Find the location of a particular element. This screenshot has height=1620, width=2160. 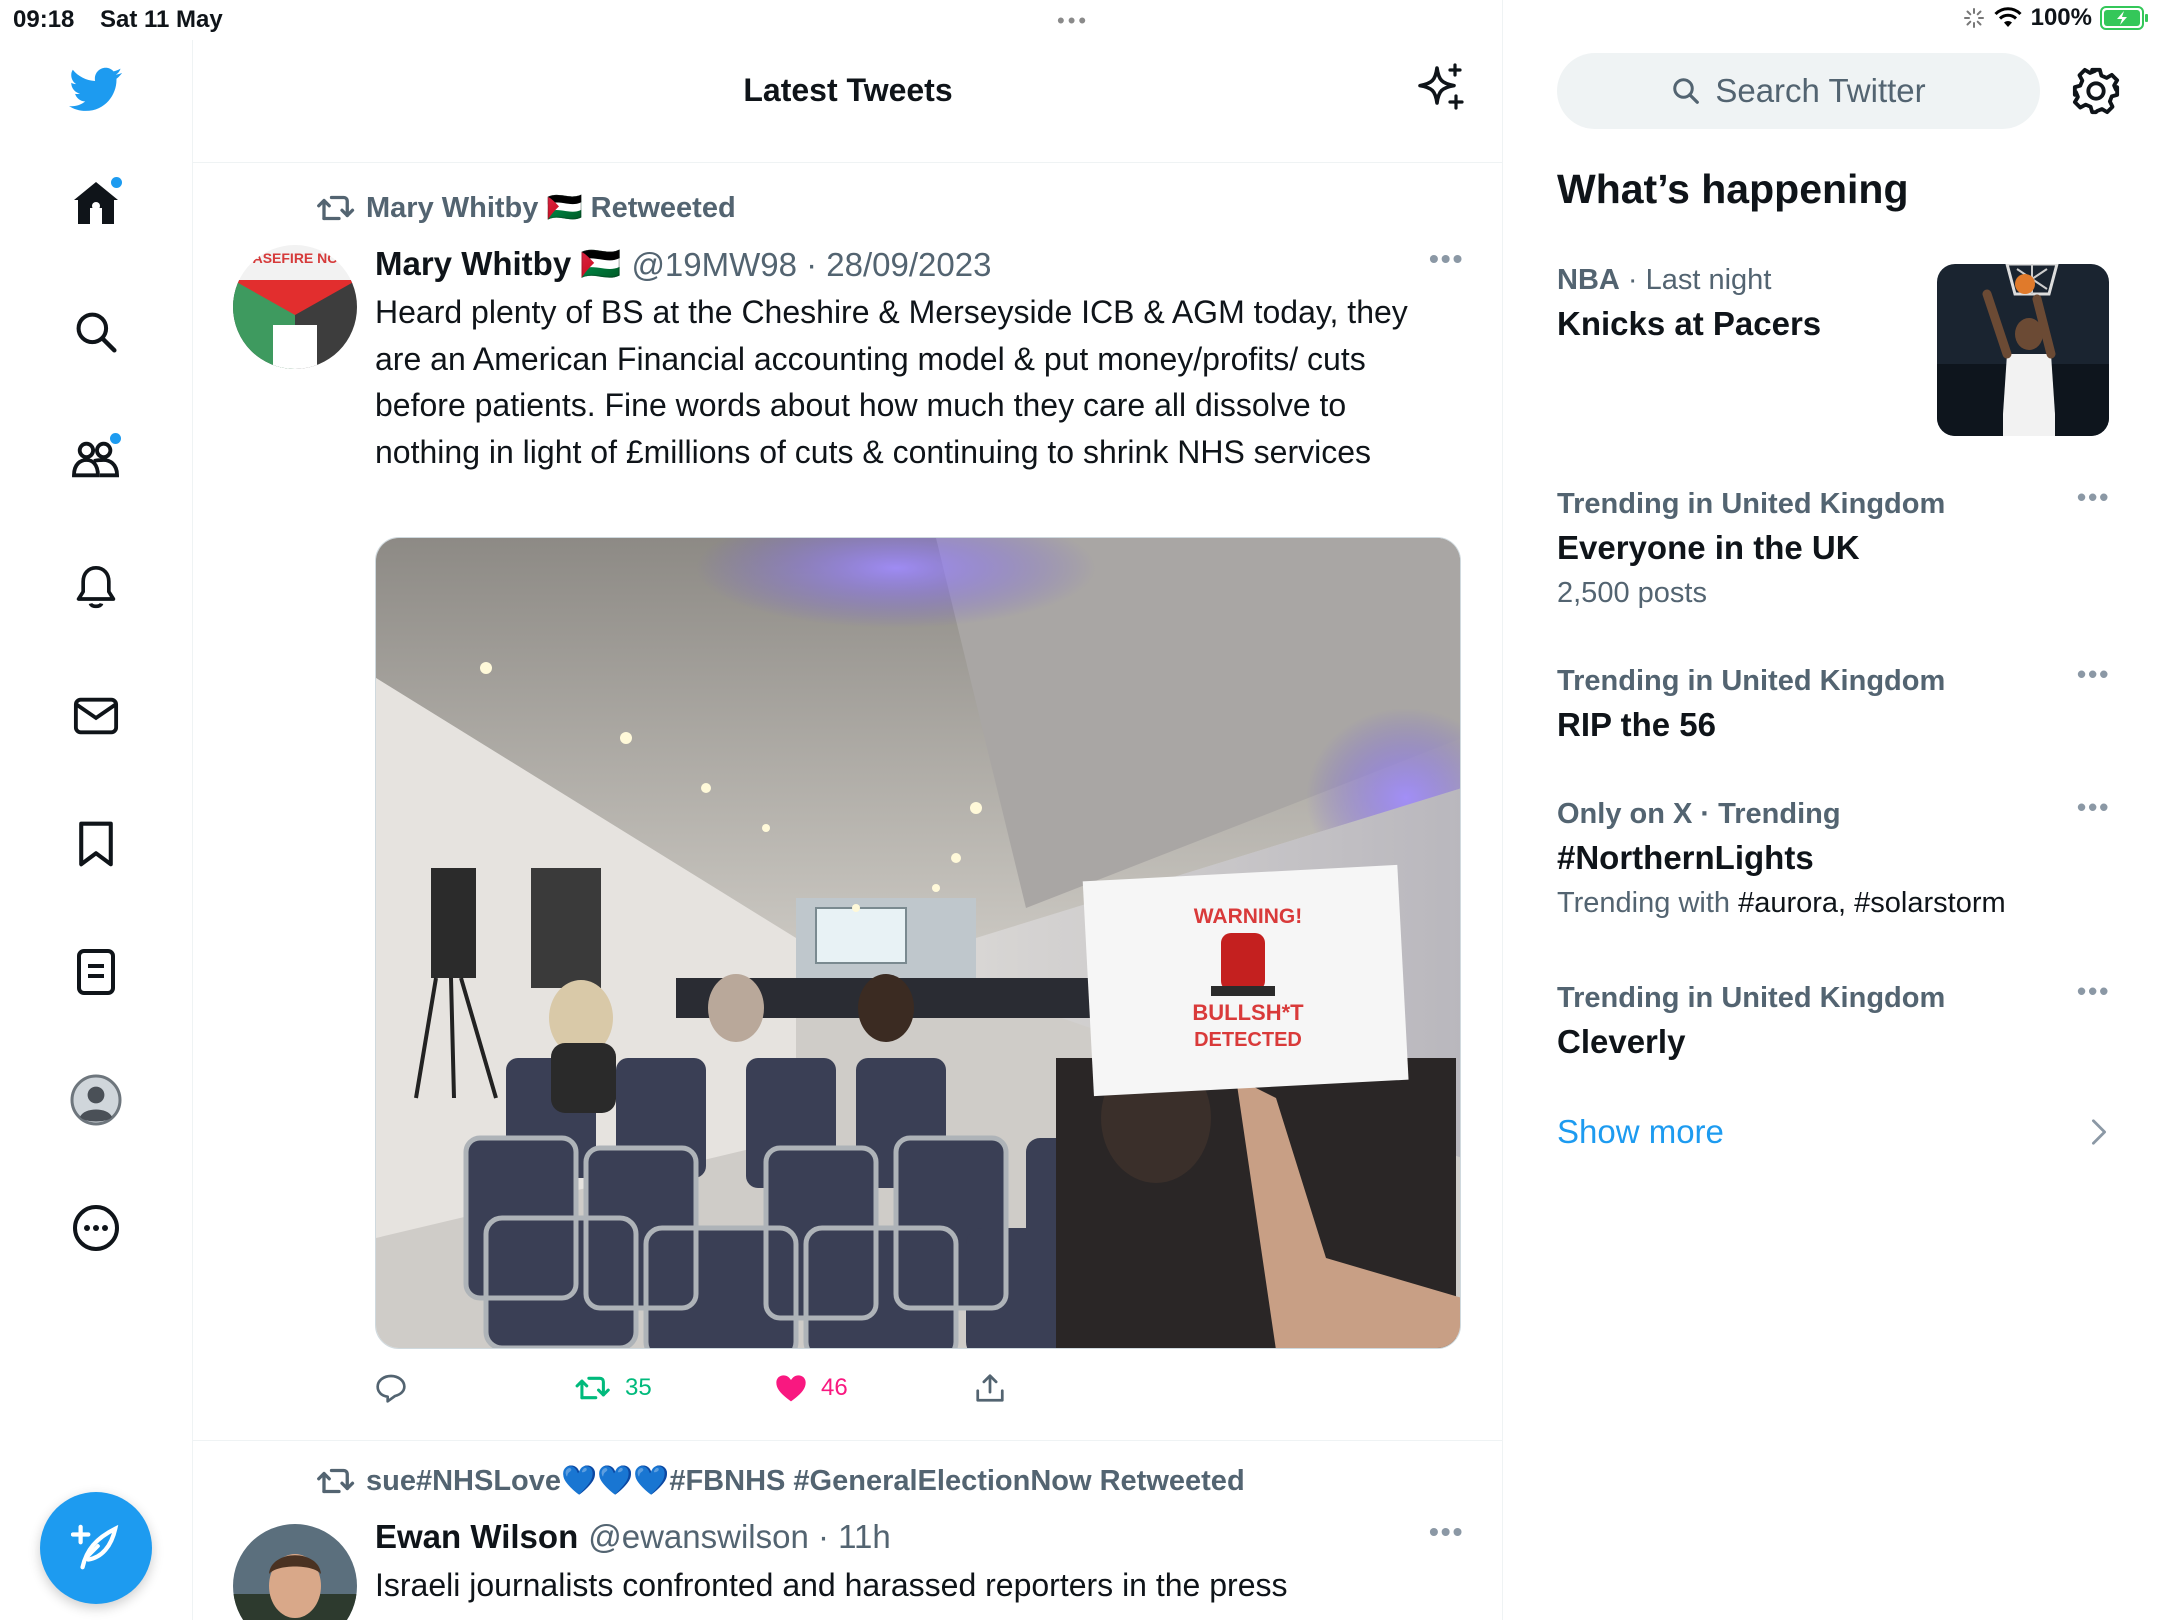

home-icon is located at coordinates (96, 203).